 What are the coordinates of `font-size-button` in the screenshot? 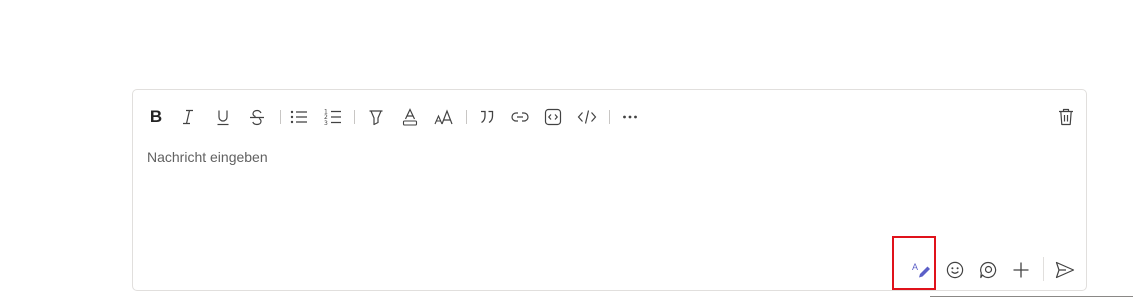 It's located at (444, 117).